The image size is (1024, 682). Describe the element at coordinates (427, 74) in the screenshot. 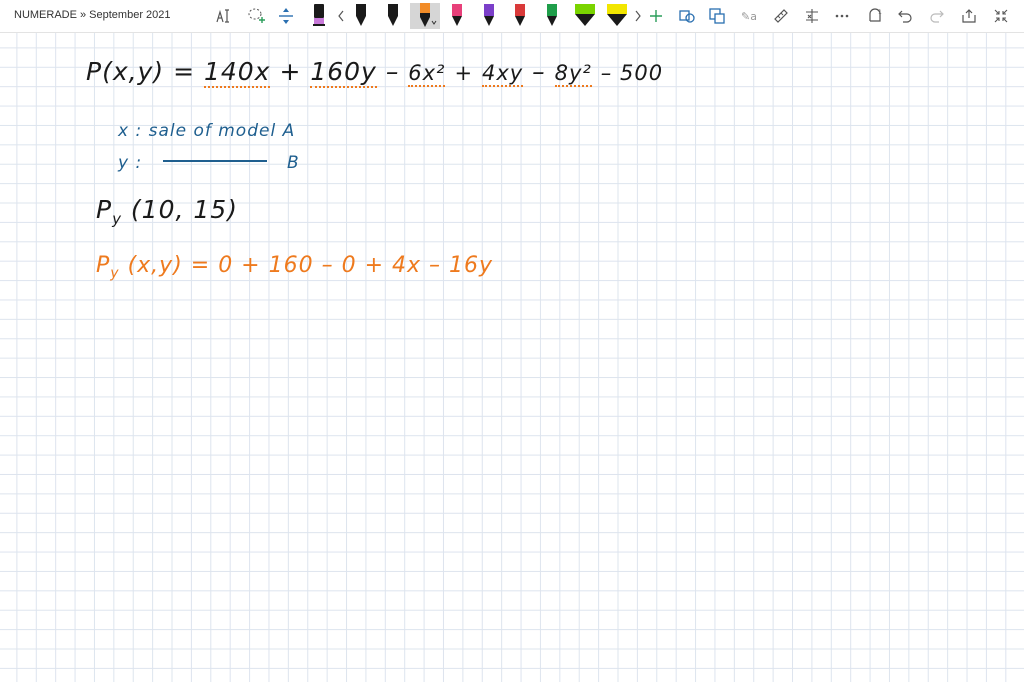

I see `term-6x2: 6x²` at that location.